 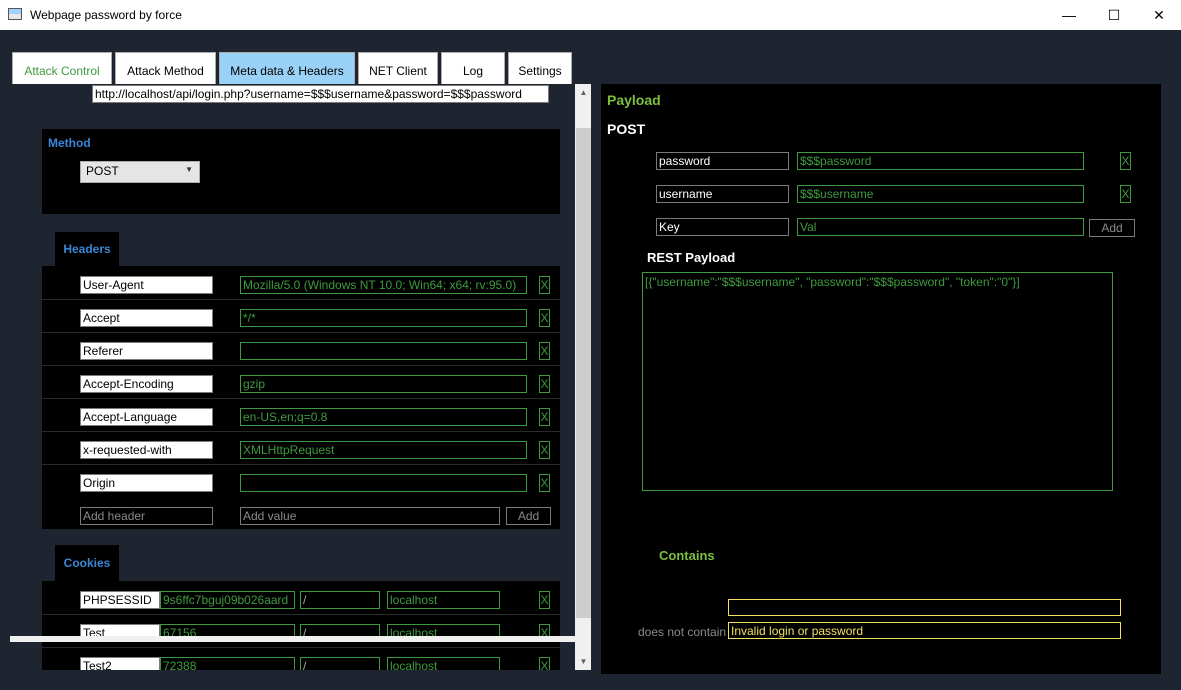 What do you see at coordinates (634, 100) in the screenshot?
I see `payload-title: Payload` at bounding box center [634, 100].